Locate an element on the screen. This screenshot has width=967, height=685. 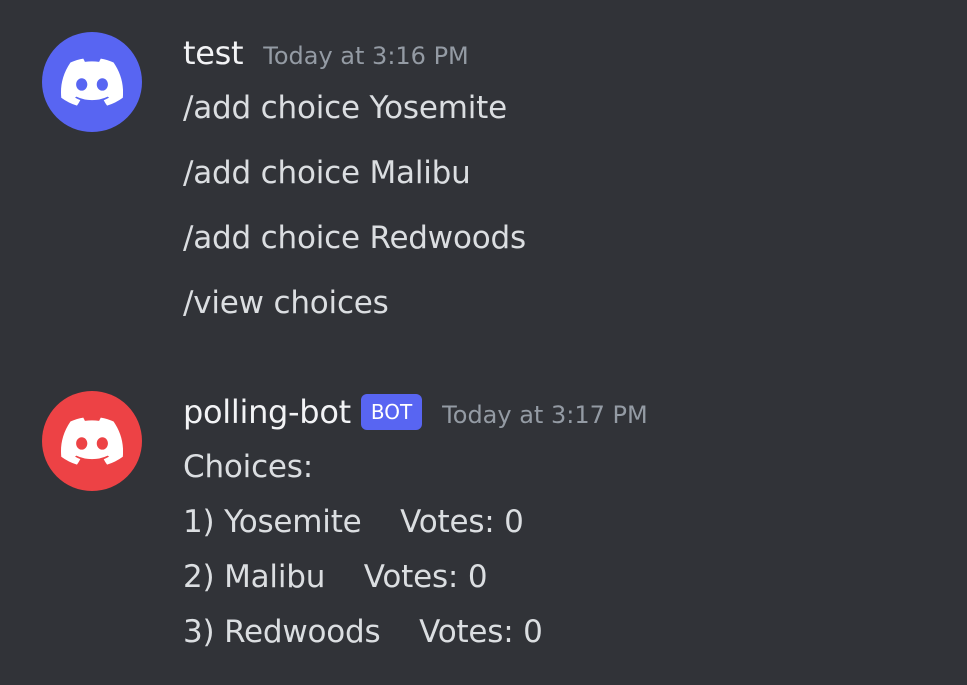
message-header: polling-bot BOT Today at 3:17 PM is located at coordinates (415, 412).